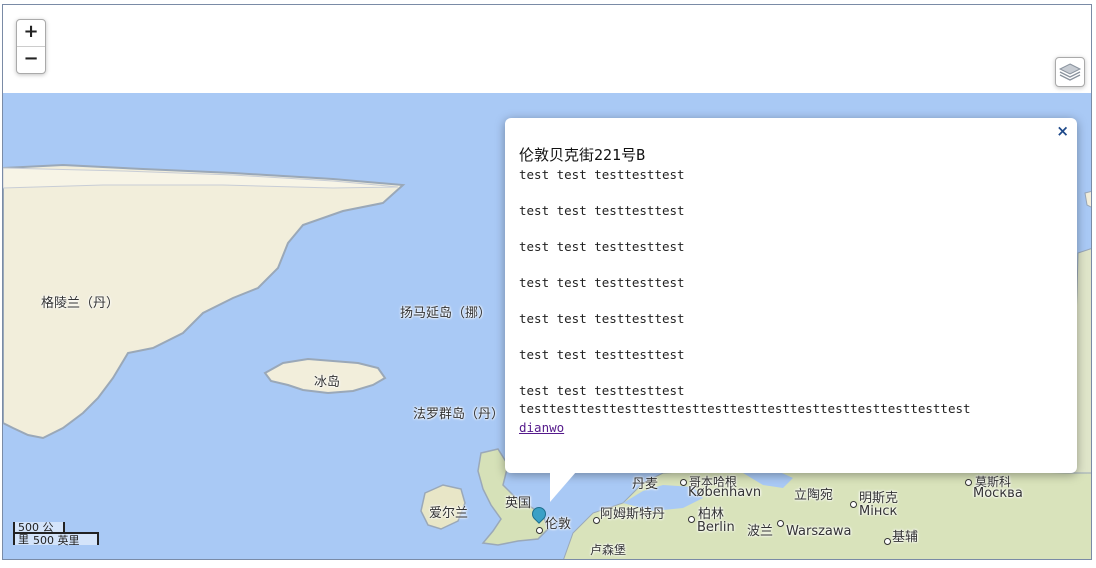 The width and height of the screenshot is (1096, 568). What do you see at coordinates (683, 482) in the screenshot?
I see `city-dot-copenhagen` at bounding box center [683, 482].